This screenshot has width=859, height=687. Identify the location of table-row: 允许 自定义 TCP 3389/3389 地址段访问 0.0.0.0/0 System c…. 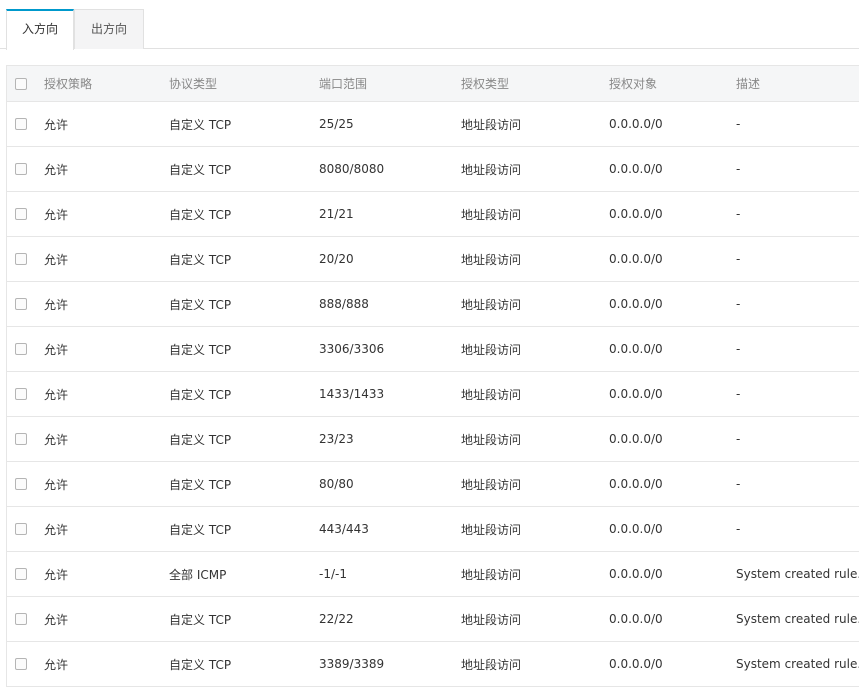
(433, 664).